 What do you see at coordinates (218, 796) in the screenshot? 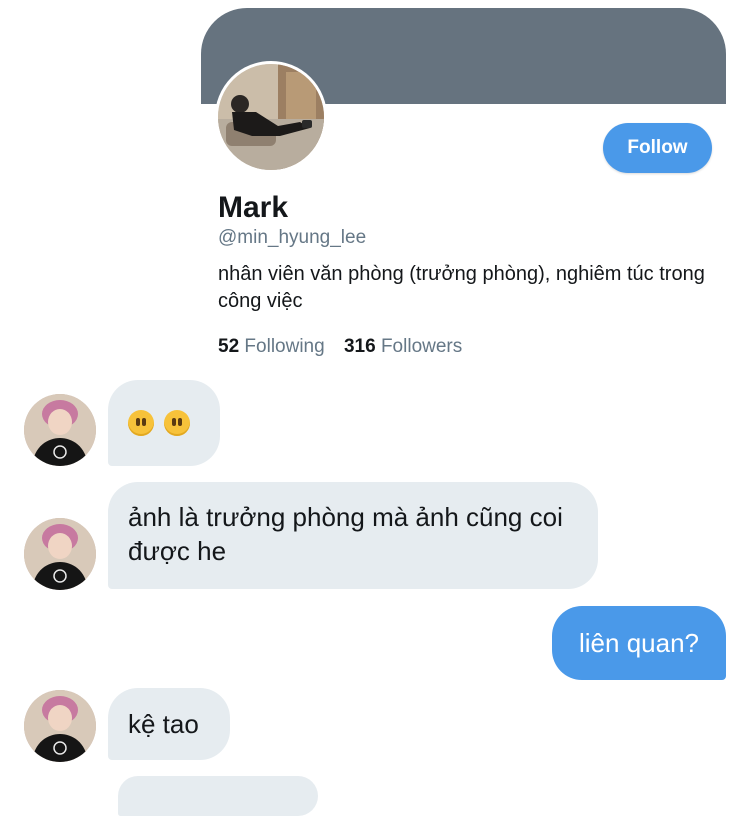
I see `message-bubble-partial` at bounding box center [218, 796].